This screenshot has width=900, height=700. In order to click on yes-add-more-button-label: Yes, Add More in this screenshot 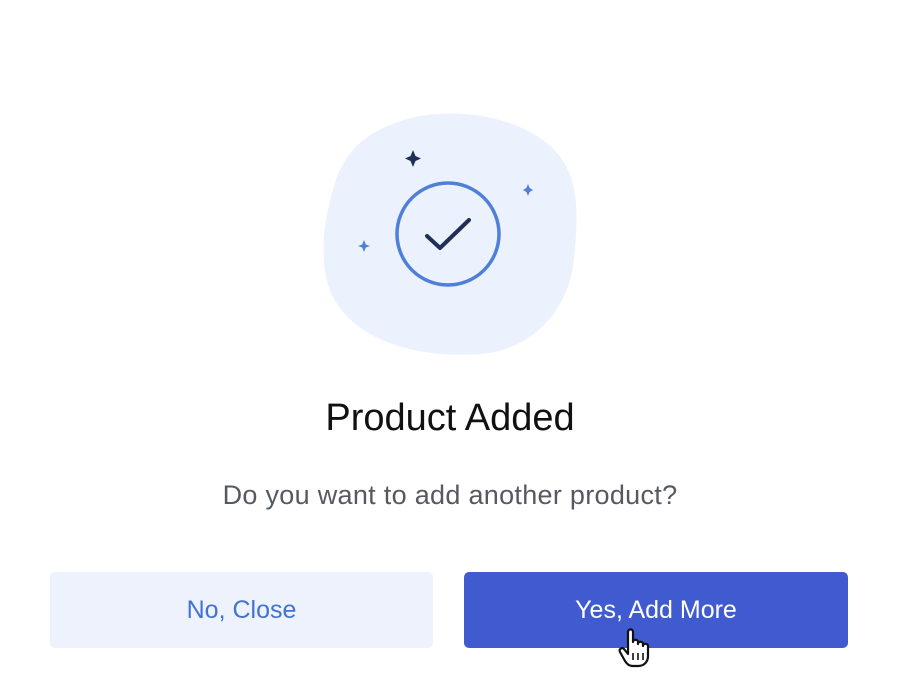, I will do `click(656, 609)`.